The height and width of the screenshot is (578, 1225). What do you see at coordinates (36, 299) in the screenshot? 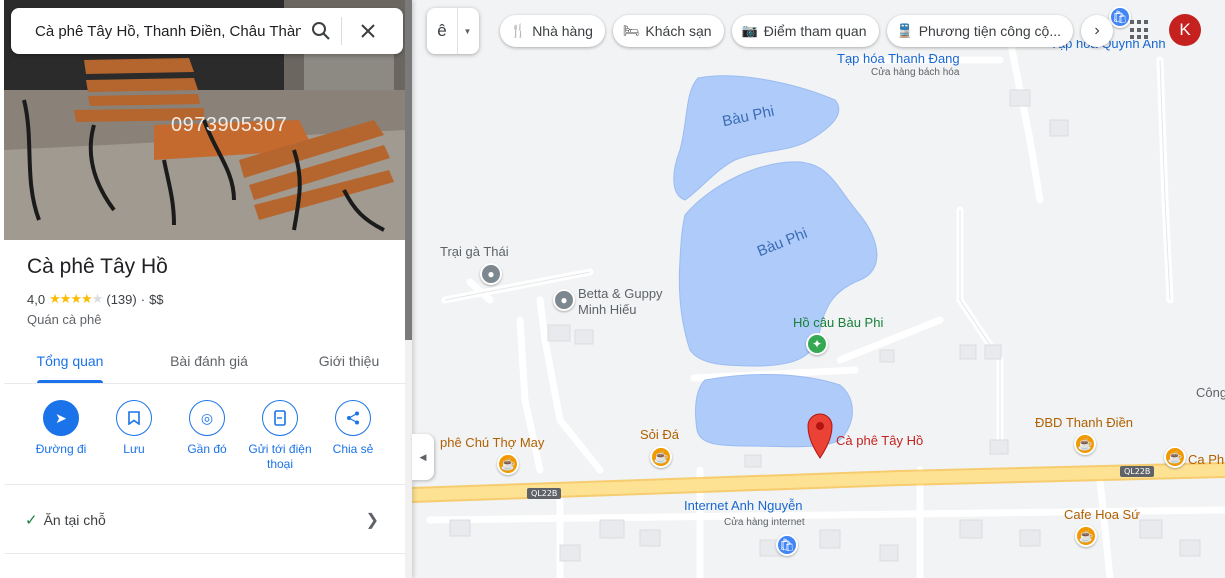
I see `rating-value: 4,0` at bounding box center [36, 299].